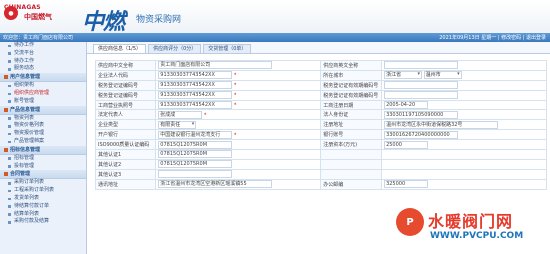  I want to click on bank-field: 中国建设银行温州龙湾支行, so click(195, 134).